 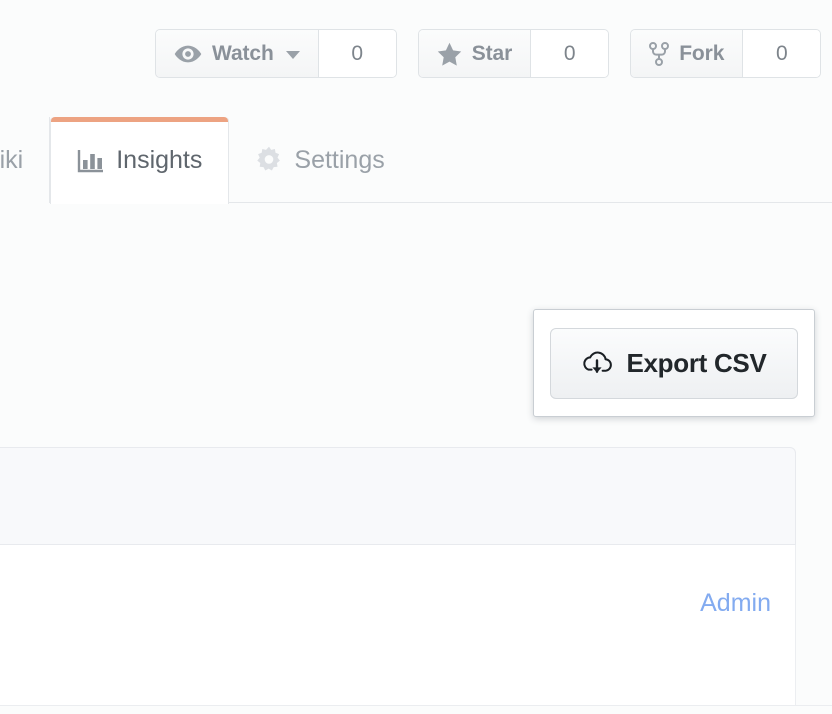 I want to click on star-label: Star, so click(x=492, y=53).